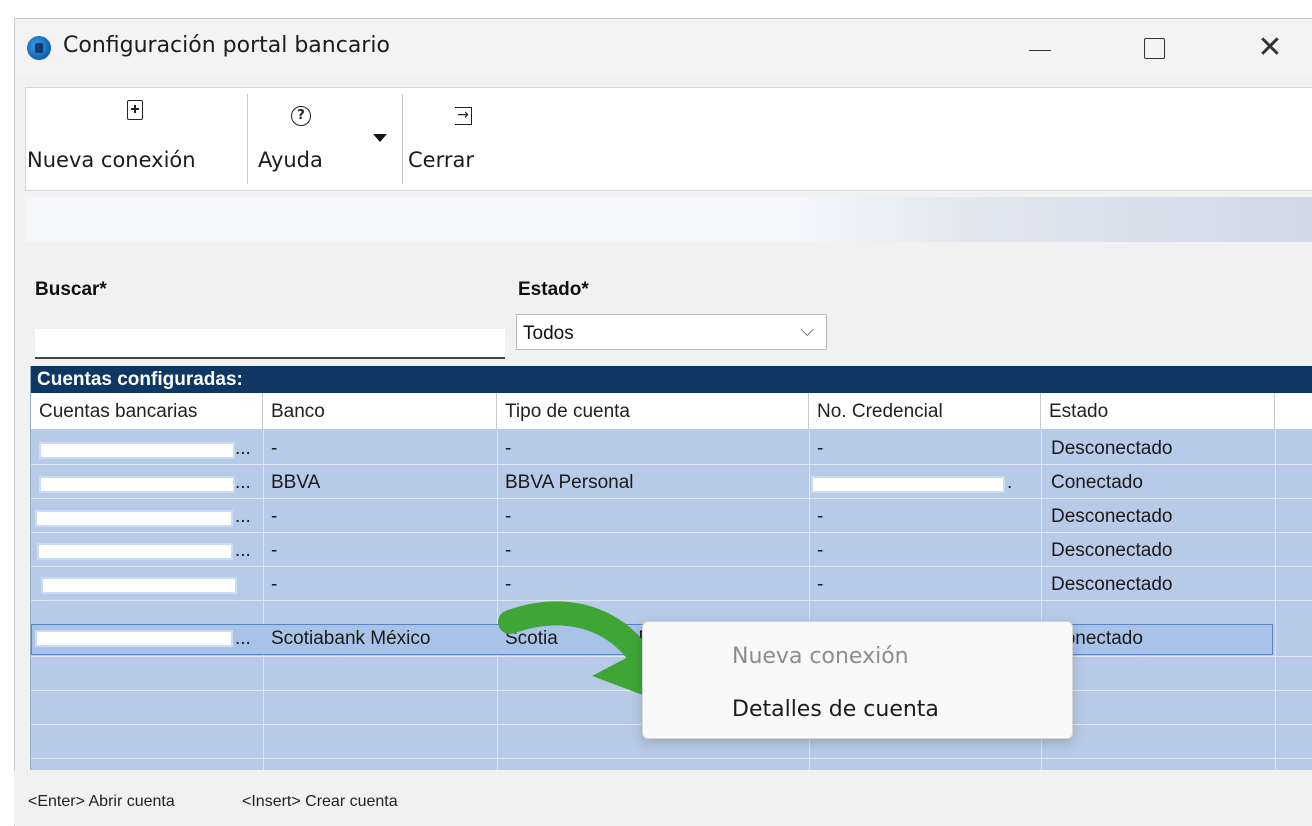 This screenshot has width=1312, height=826. I want to click on bank-cell: BBVA, so click(296, 482).